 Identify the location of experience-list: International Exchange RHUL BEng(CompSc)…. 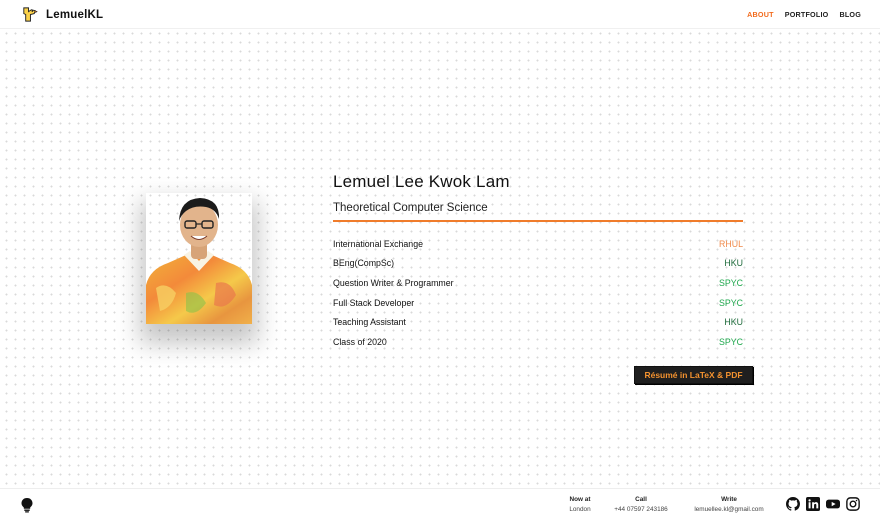
(538, 293).